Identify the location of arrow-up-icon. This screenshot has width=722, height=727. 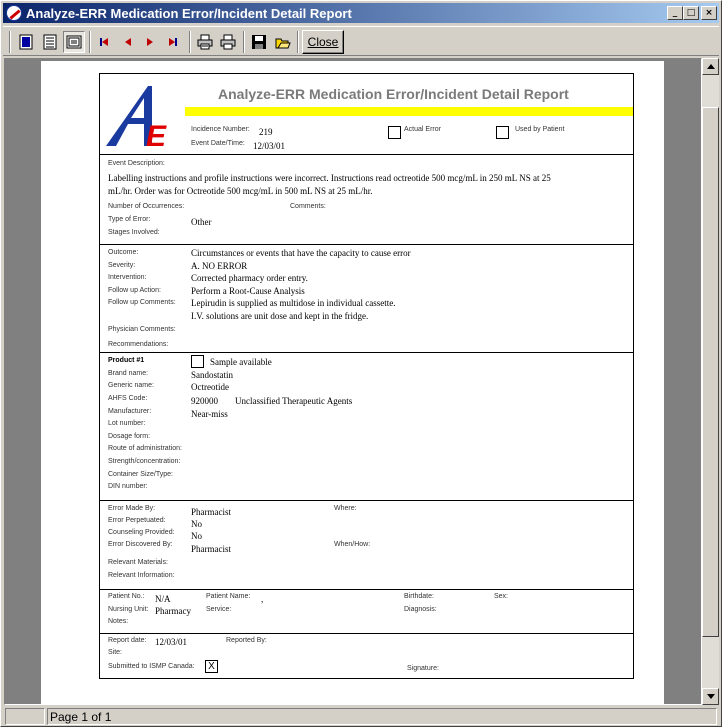
(710, 66).